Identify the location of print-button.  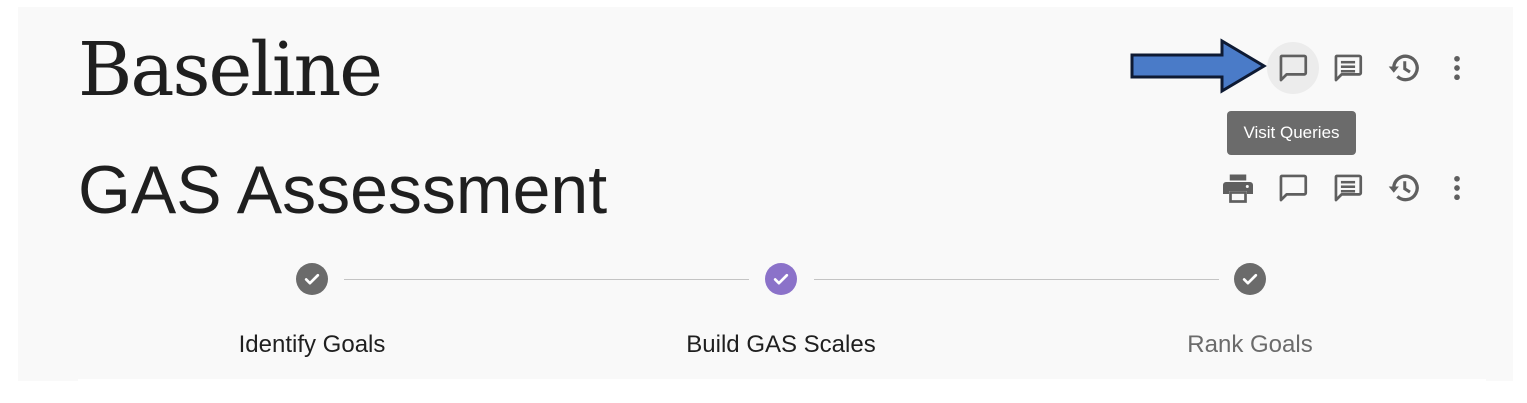
(1238, 188).